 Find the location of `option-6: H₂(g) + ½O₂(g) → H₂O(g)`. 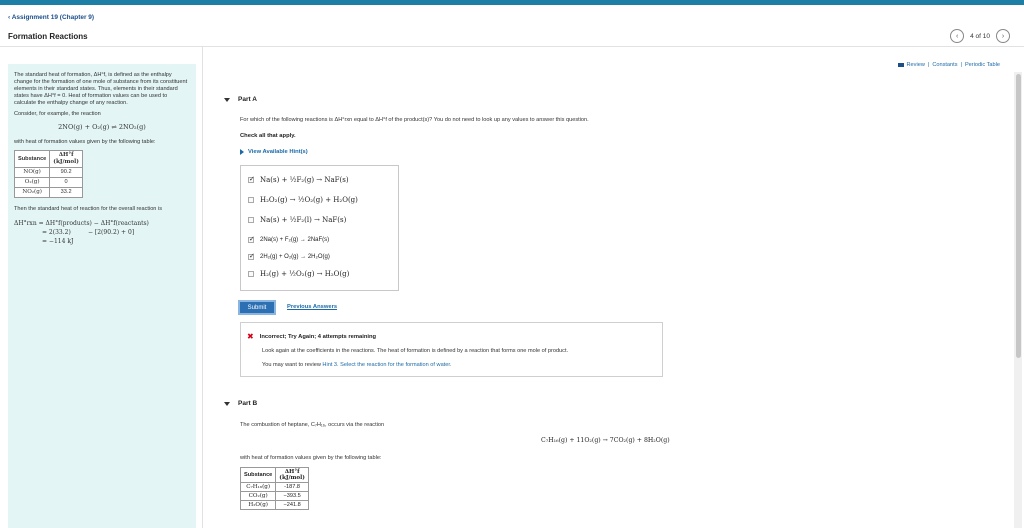

option-6: H₂(g) + ½O₂(g) → H₂O(g) is located at coordinates (298, 274).